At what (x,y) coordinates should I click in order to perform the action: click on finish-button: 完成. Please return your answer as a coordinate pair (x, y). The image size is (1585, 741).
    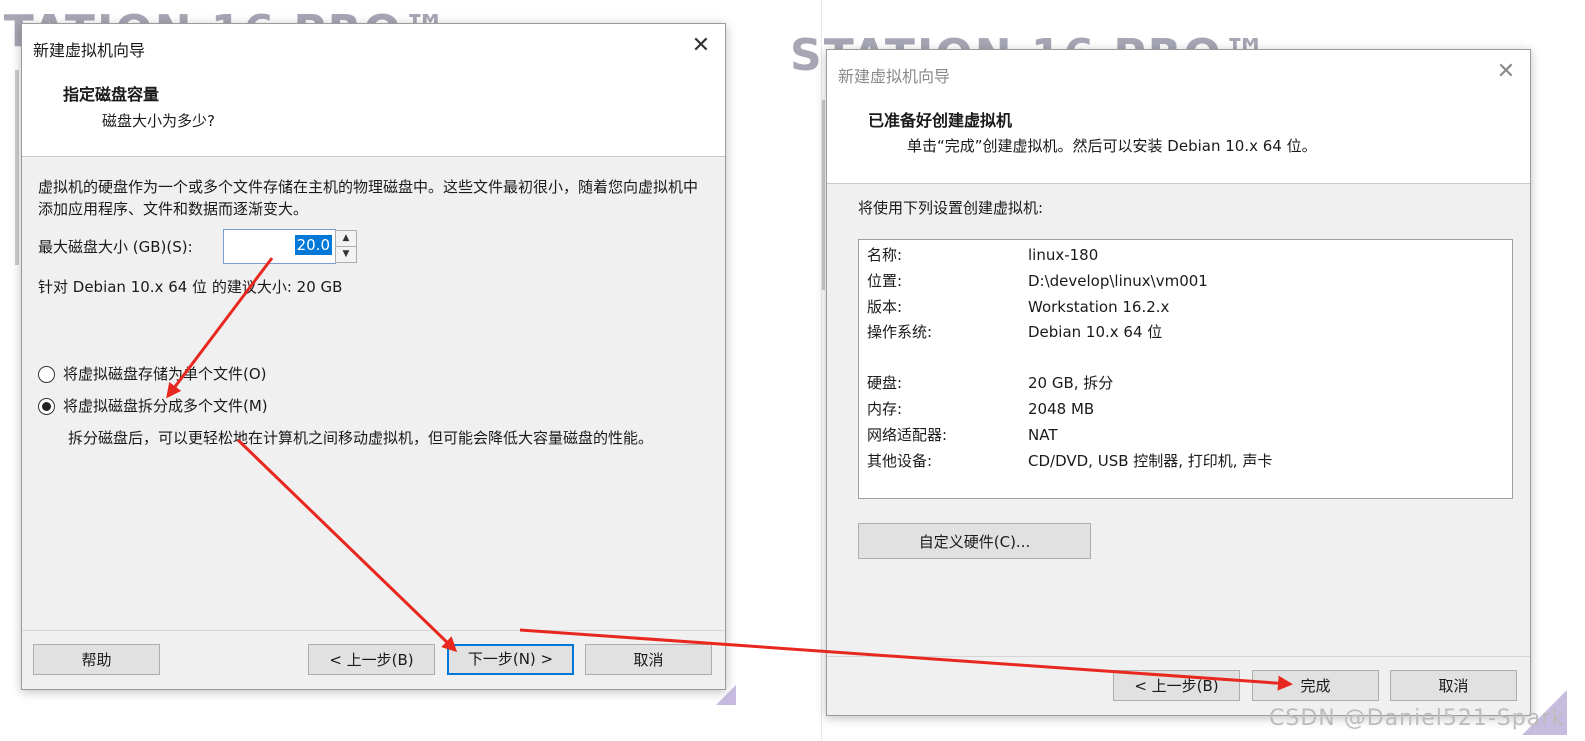
    Looking at the image, I should click on (1315, 685).